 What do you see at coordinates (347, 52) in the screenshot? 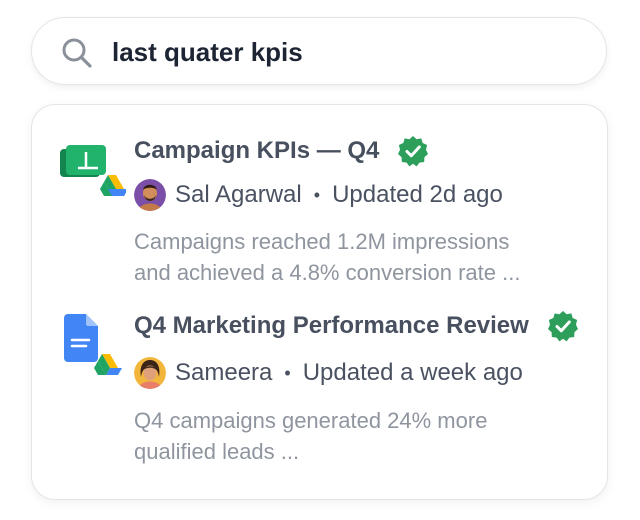
I see `search-input` at bounding box center [347, 52].